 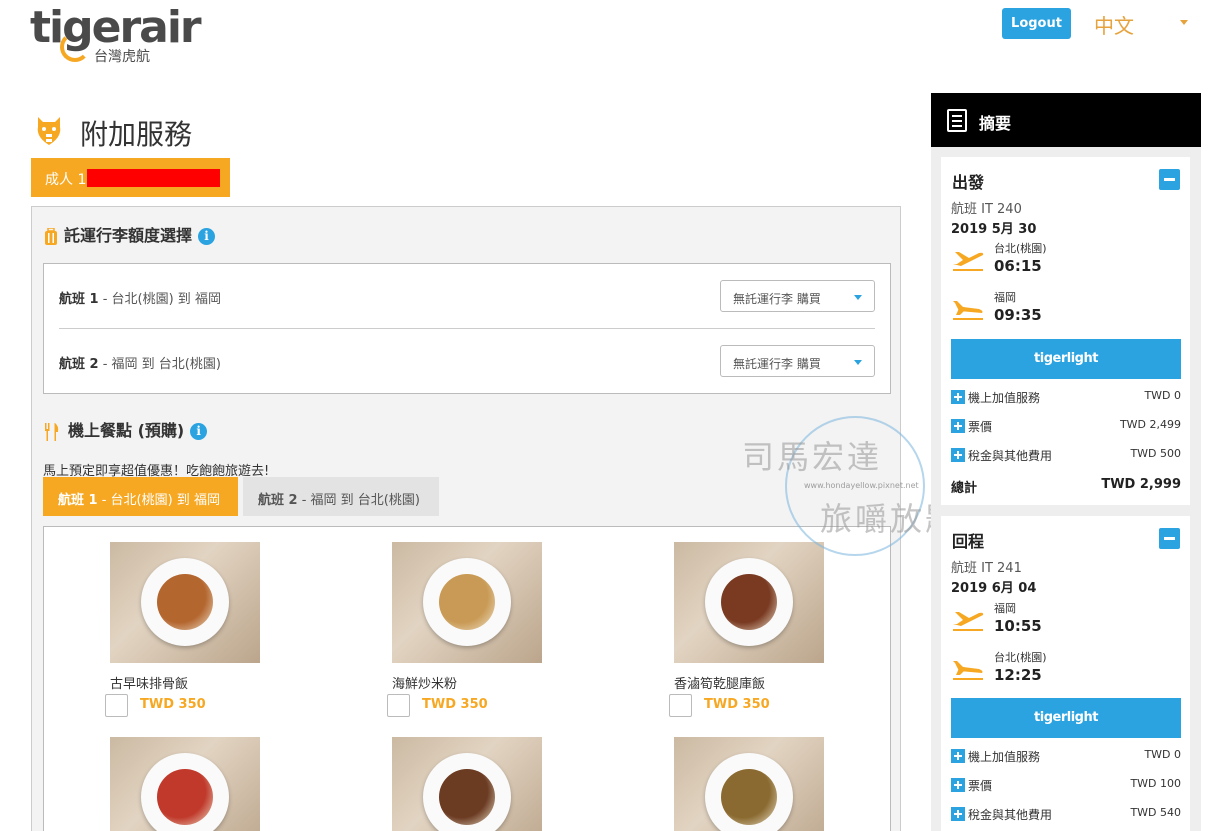 I want to click on meal-tab-flight-1: 航班 1 - 台北(桃園) 到 福岡, so click(x=140, y=496).